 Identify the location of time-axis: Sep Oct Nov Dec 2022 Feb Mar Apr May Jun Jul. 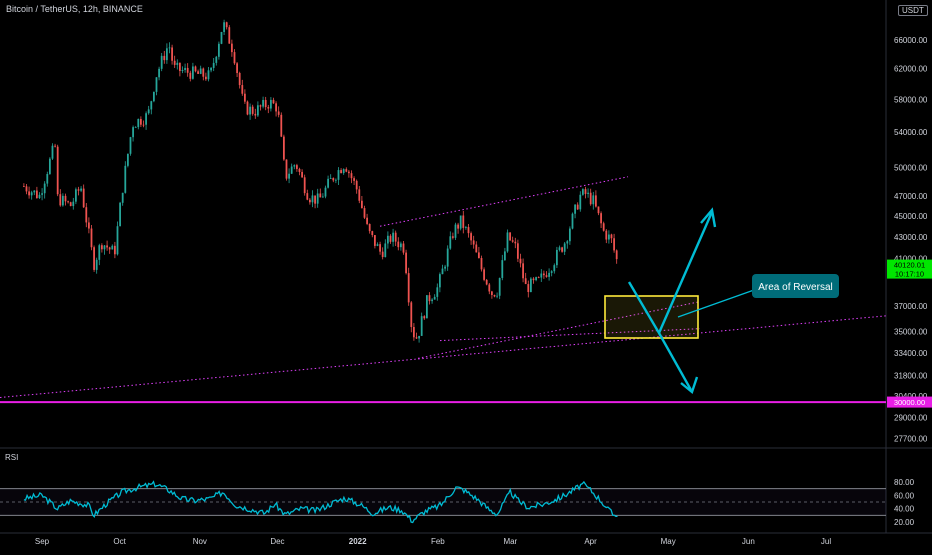
(433, 541).